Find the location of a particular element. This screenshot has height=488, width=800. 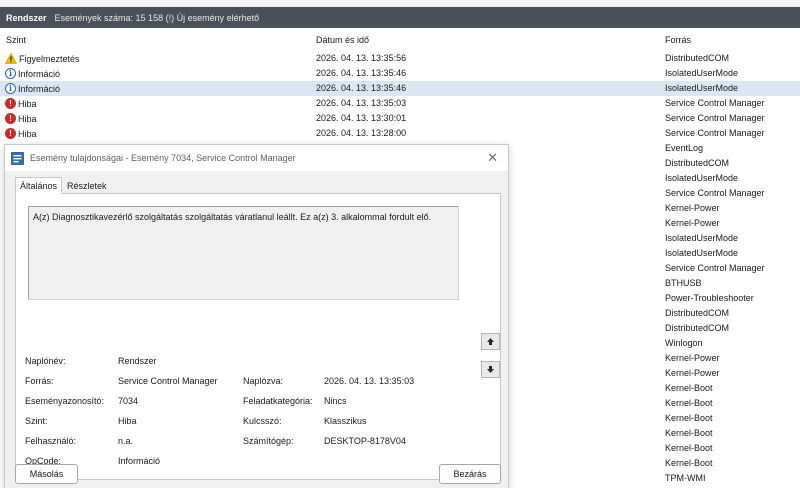

arrow-down-icon is located at coordinates (490, 369).